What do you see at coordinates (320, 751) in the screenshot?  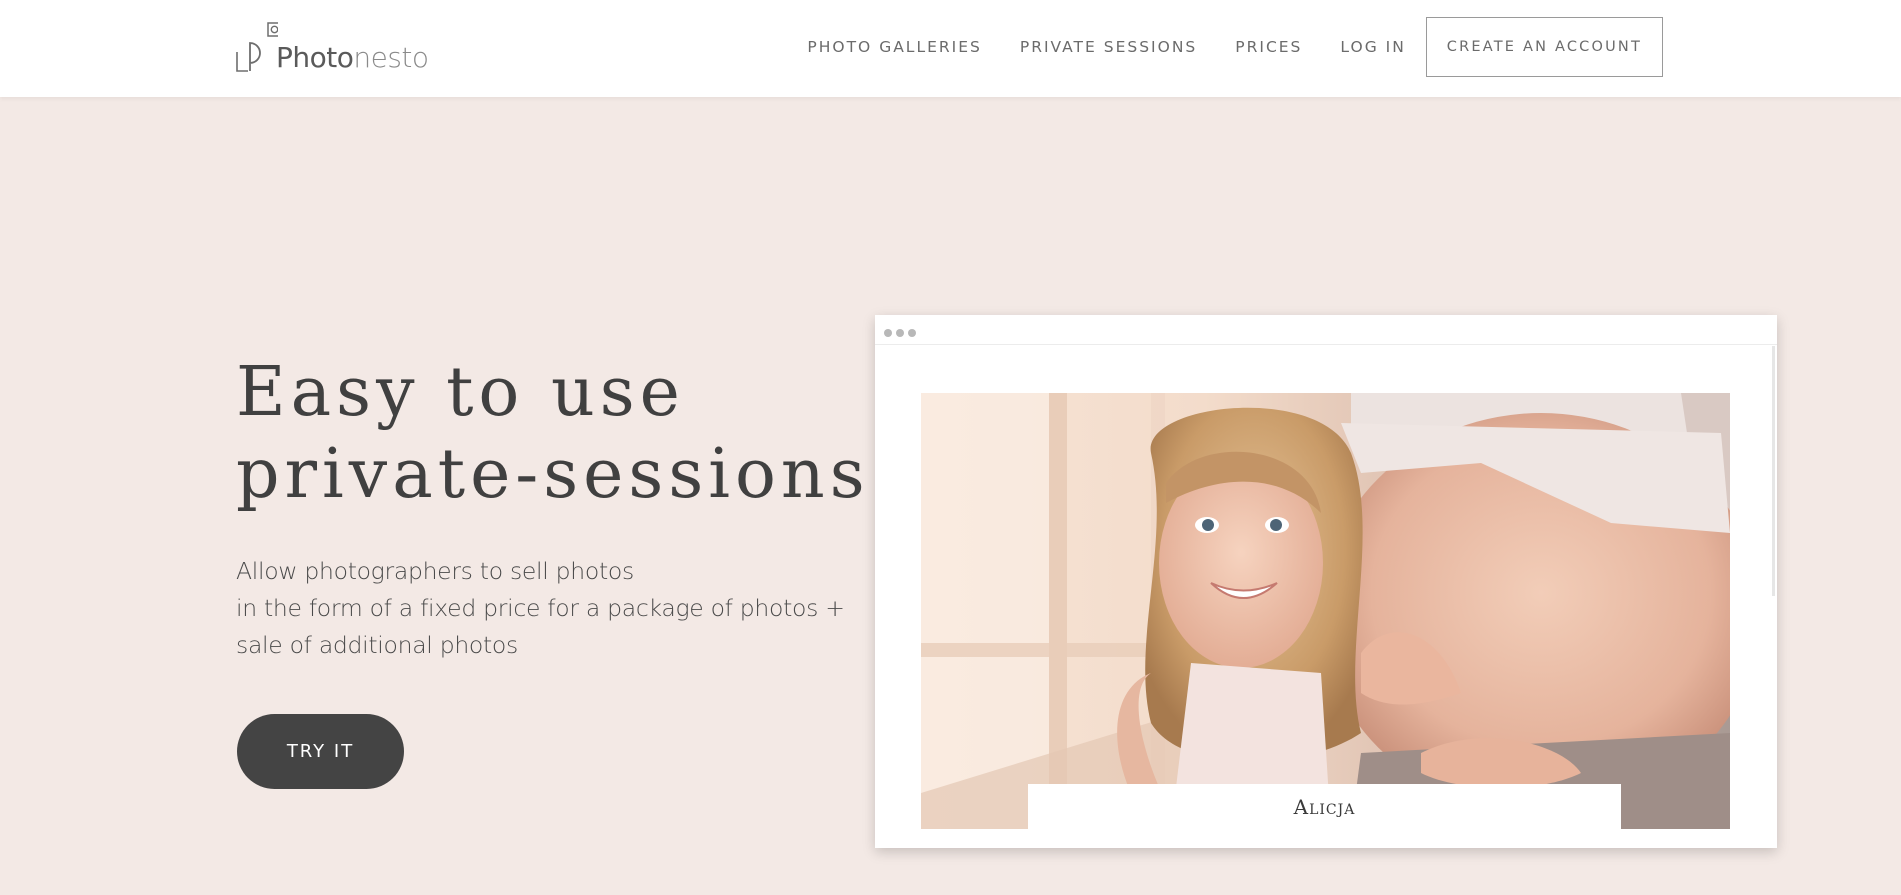 I see `try-it-button: TRY IT` at bounding box center [320, 751].